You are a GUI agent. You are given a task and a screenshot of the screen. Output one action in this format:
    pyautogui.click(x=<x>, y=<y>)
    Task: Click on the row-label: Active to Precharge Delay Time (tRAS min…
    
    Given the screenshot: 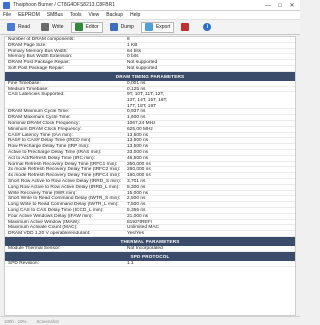 What is the action you would take?
    pyautogui.click(x=55, y=152)
    